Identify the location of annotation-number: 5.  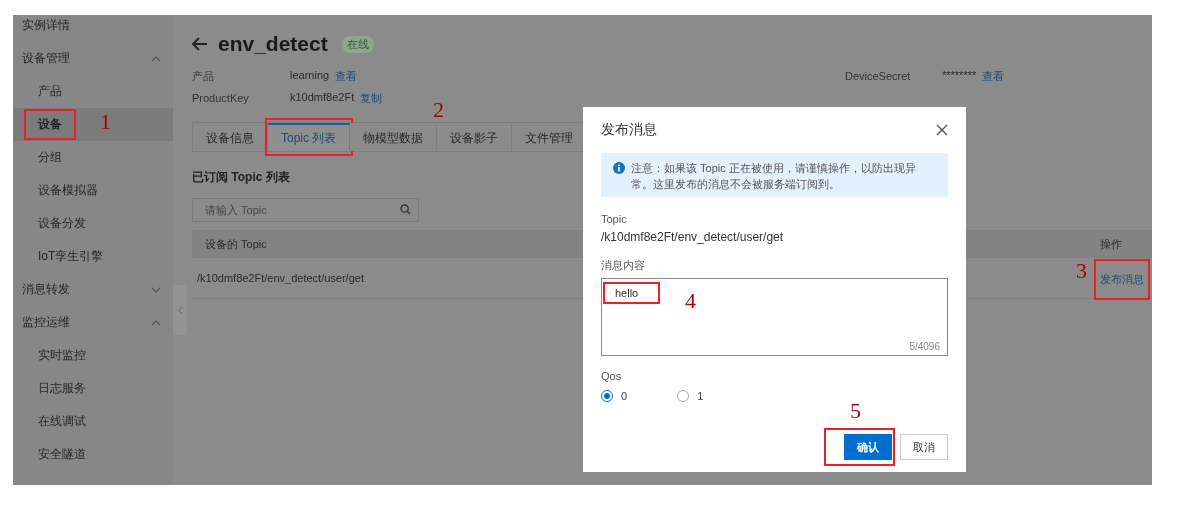
(855, 411).